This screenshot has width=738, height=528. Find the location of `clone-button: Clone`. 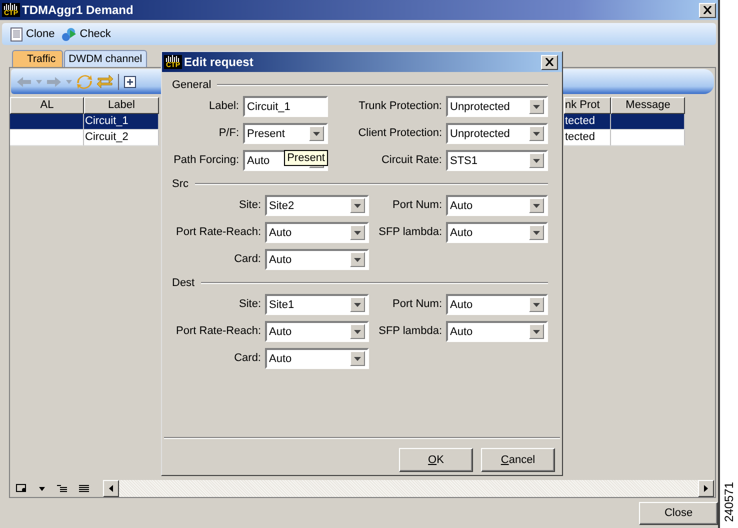

clone-button: Clone is located at coordinates (32, 34).